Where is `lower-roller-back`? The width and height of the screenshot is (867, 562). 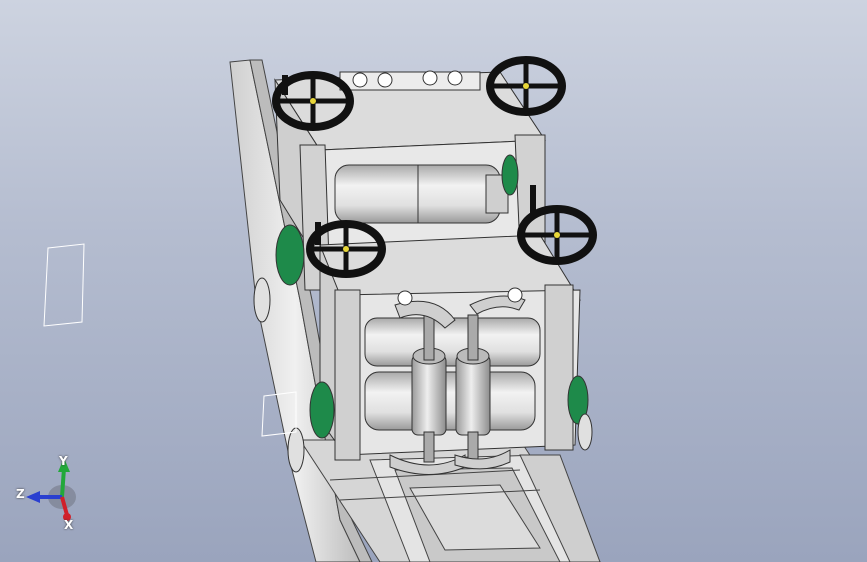
lower-roller-back is located at coordinates (452, 342).